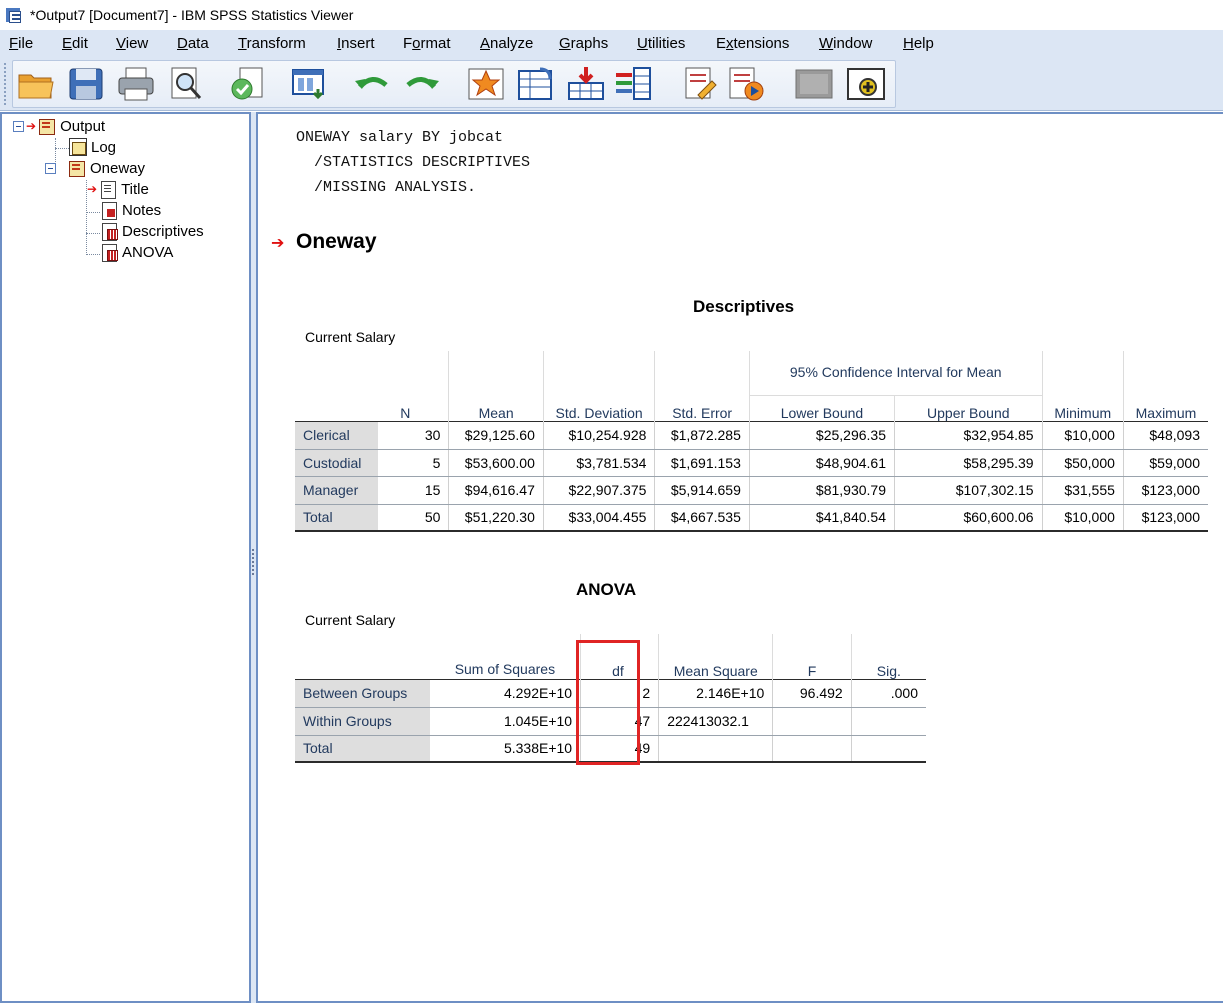 Image resolution: width=1223 pixels, height=1005 pixels. Describe the element at coordinates (77, 168) in the screenshot. I see `oneway-folder-icon` at that location.